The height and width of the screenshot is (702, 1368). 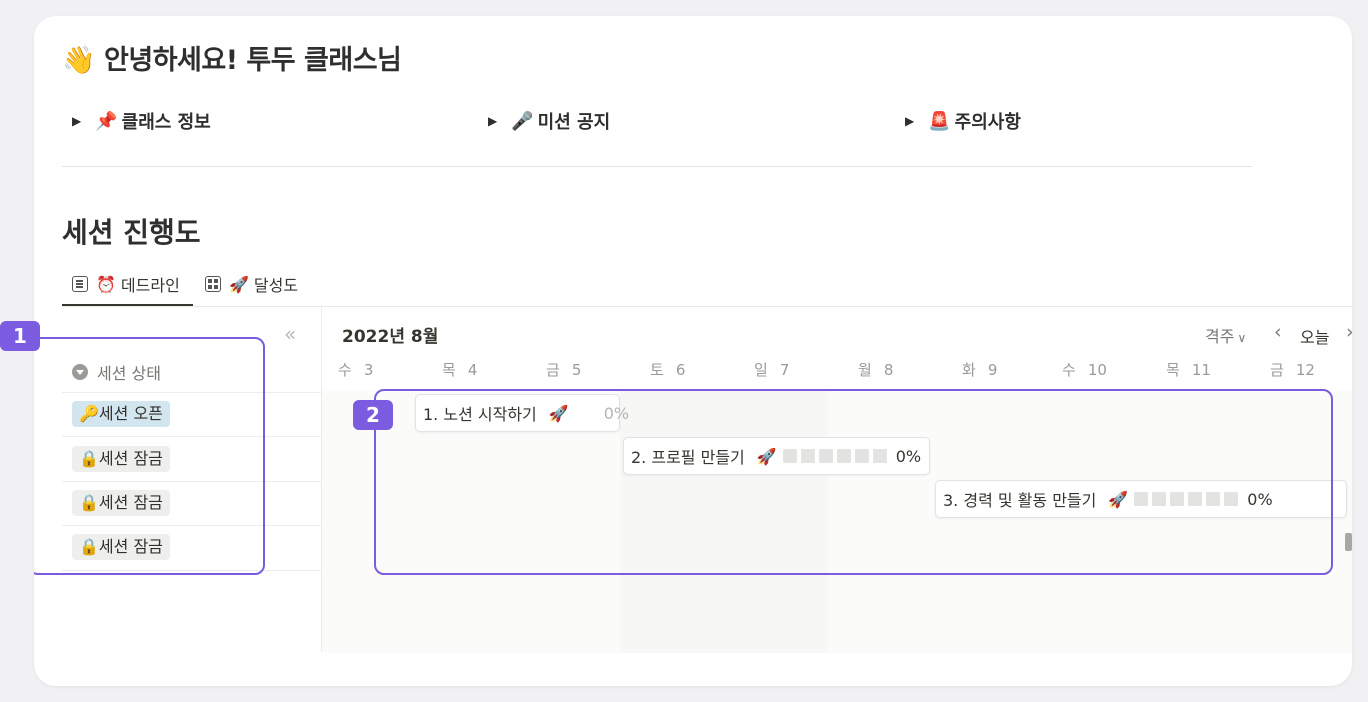 I want to click on day-of-week: 월, so click(x=865, y=370).